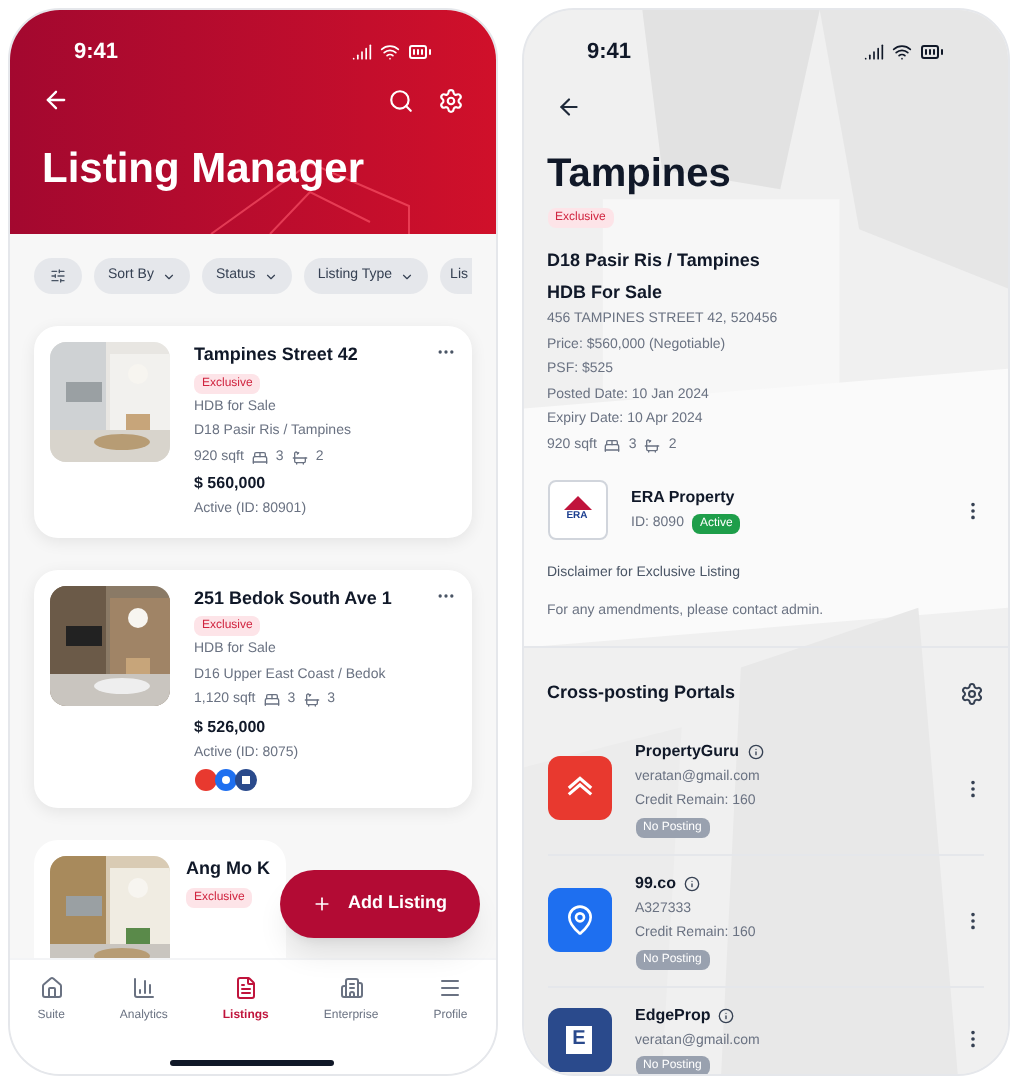 The width and height of the screenshot is (1018, 1084). I want to click on listing-price: $ 526,000, so click(231, 727).